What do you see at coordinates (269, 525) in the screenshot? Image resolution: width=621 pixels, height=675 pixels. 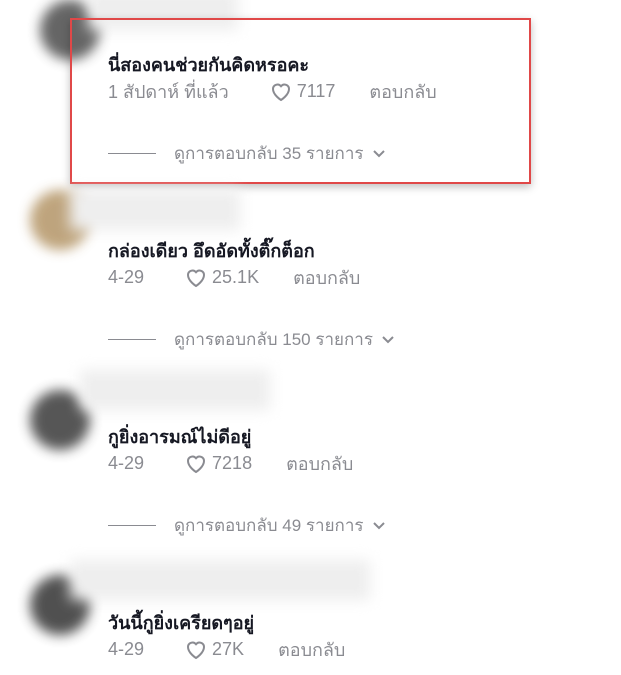 I see `view-replies-label: ดูการตอบกลับ 49 รายการ` at bounding box center [269, 525].